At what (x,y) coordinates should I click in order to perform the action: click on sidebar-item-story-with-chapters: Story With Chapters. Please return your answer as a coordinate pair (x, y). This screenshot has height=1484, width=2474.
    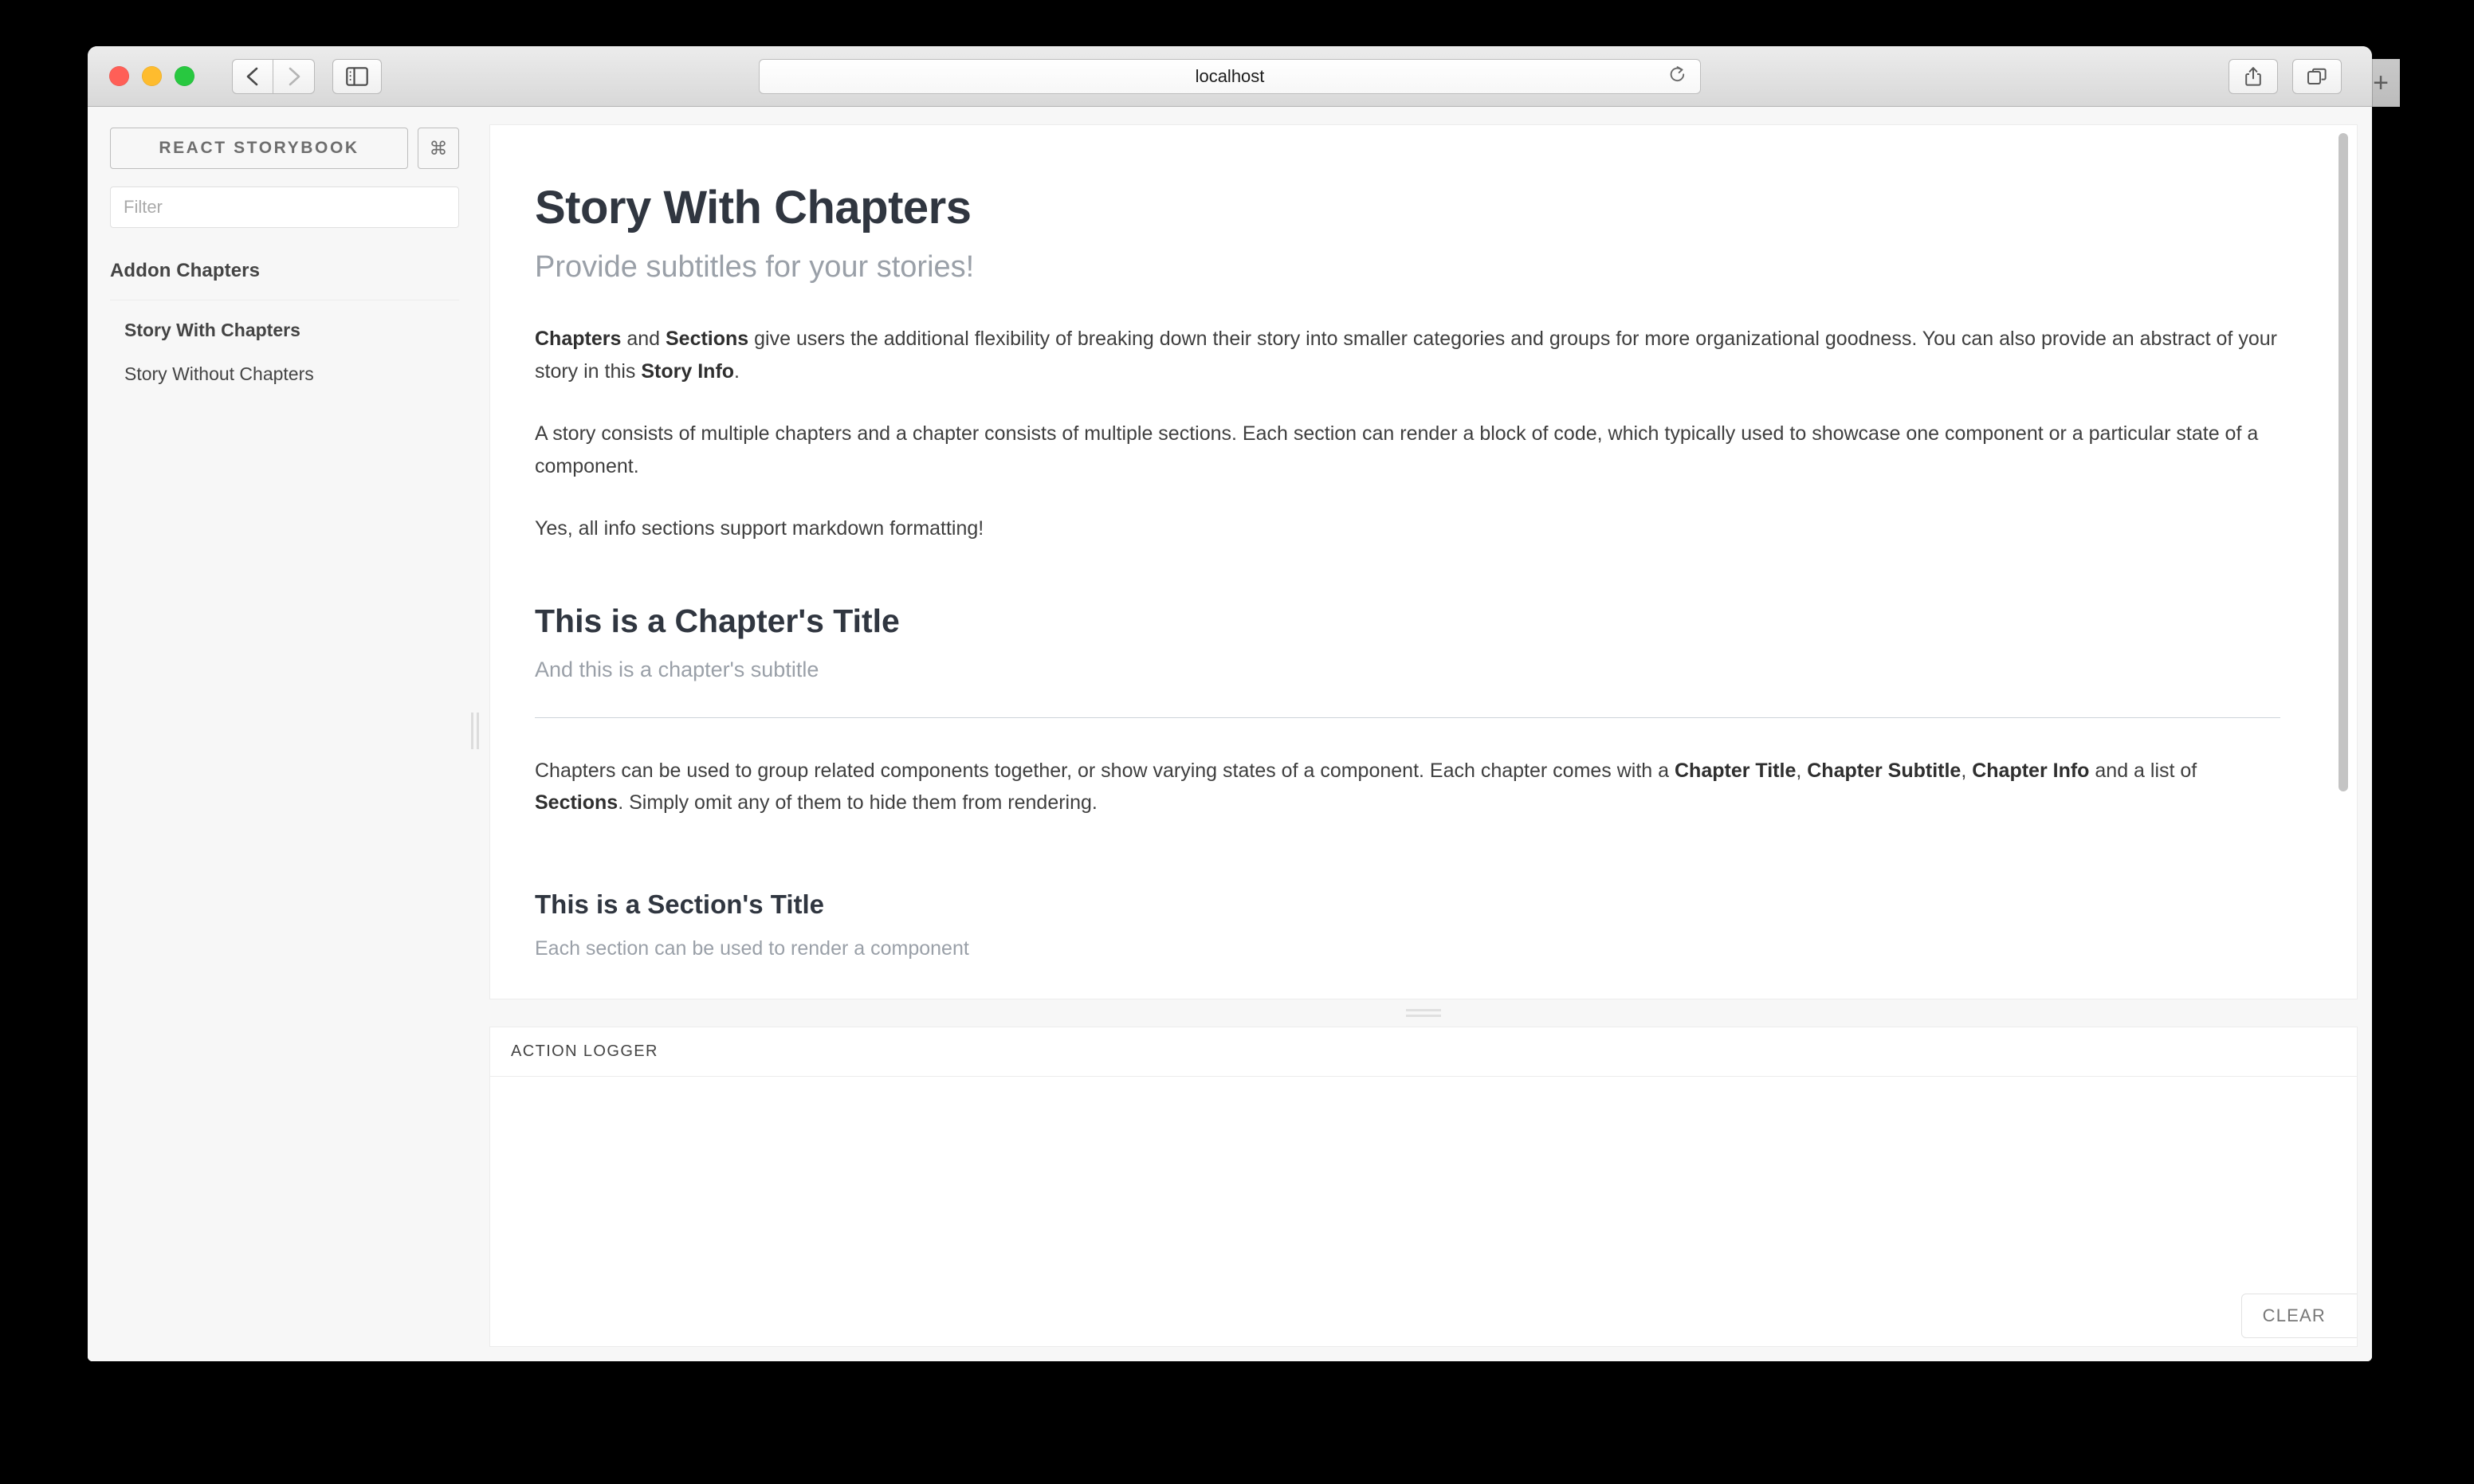
    Looking at the image, I should click on (284, 330).